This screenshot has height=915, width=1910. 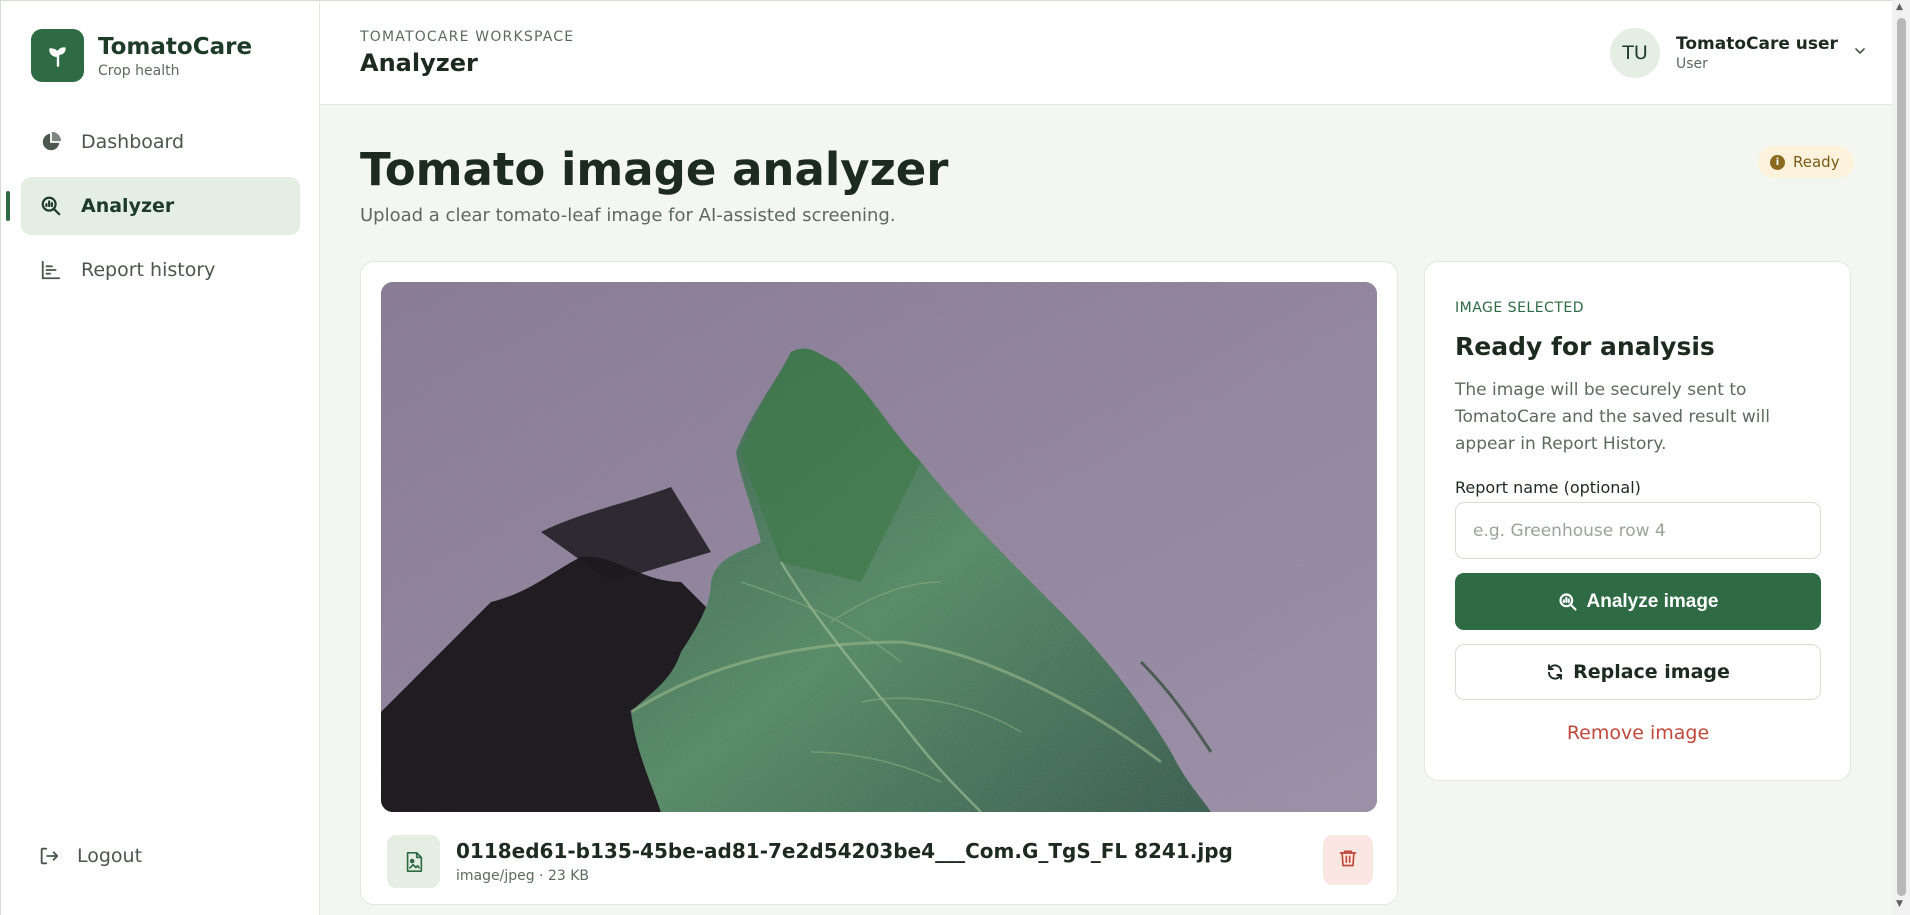 I want to click on bar-chart-icon, so click(x=51, y=270).